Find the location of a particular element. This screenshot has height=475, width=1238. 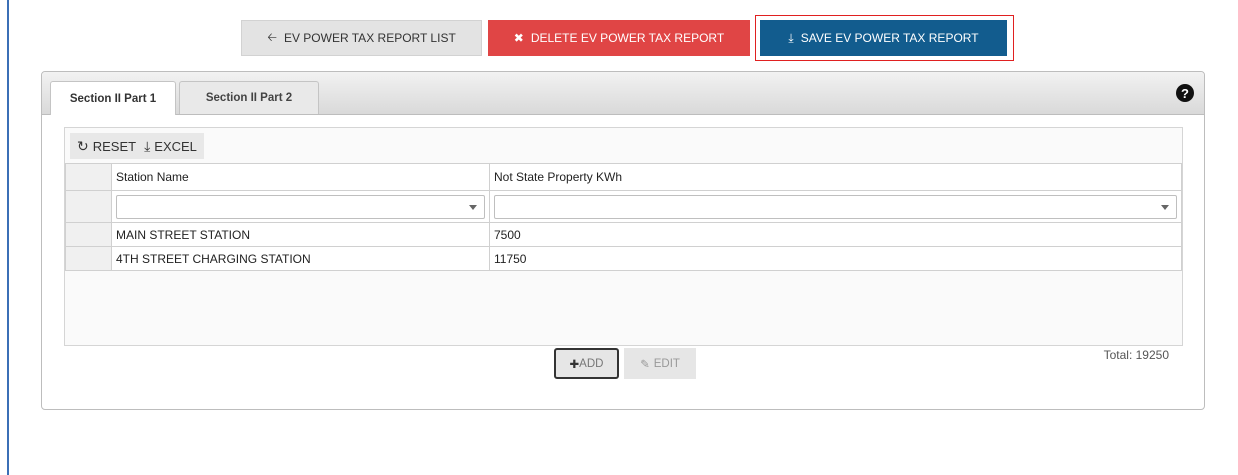

add-button: ✚ ADD is located at coordinates (586, 363).